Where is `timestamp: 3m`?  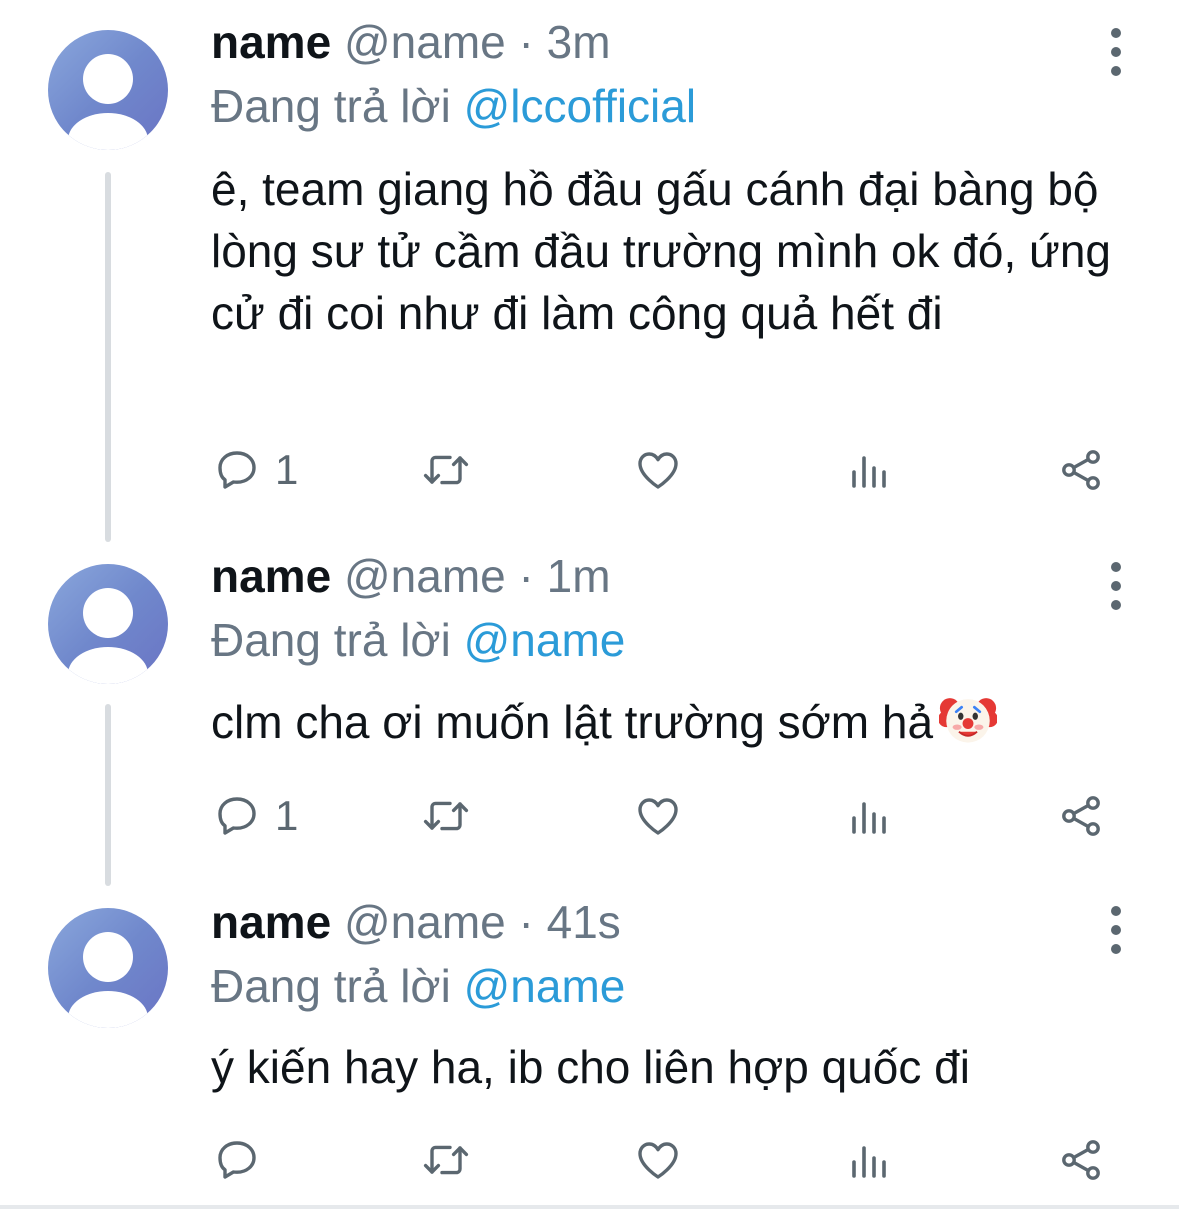
timestamp: 3m is located at coordinates (579, 42).